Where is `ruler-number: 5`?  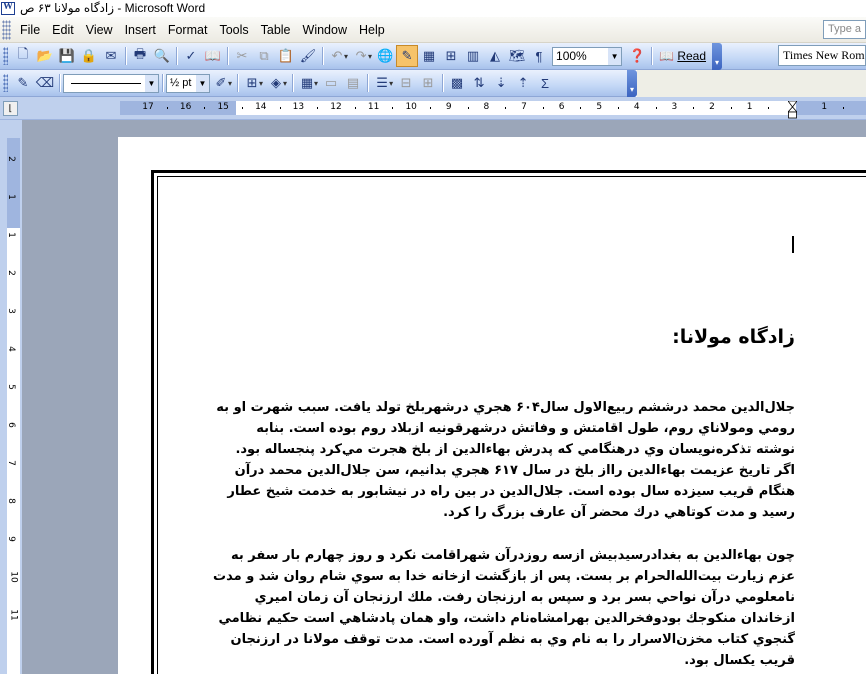
ruler-number: 5 is located at coordinates (599, 107).